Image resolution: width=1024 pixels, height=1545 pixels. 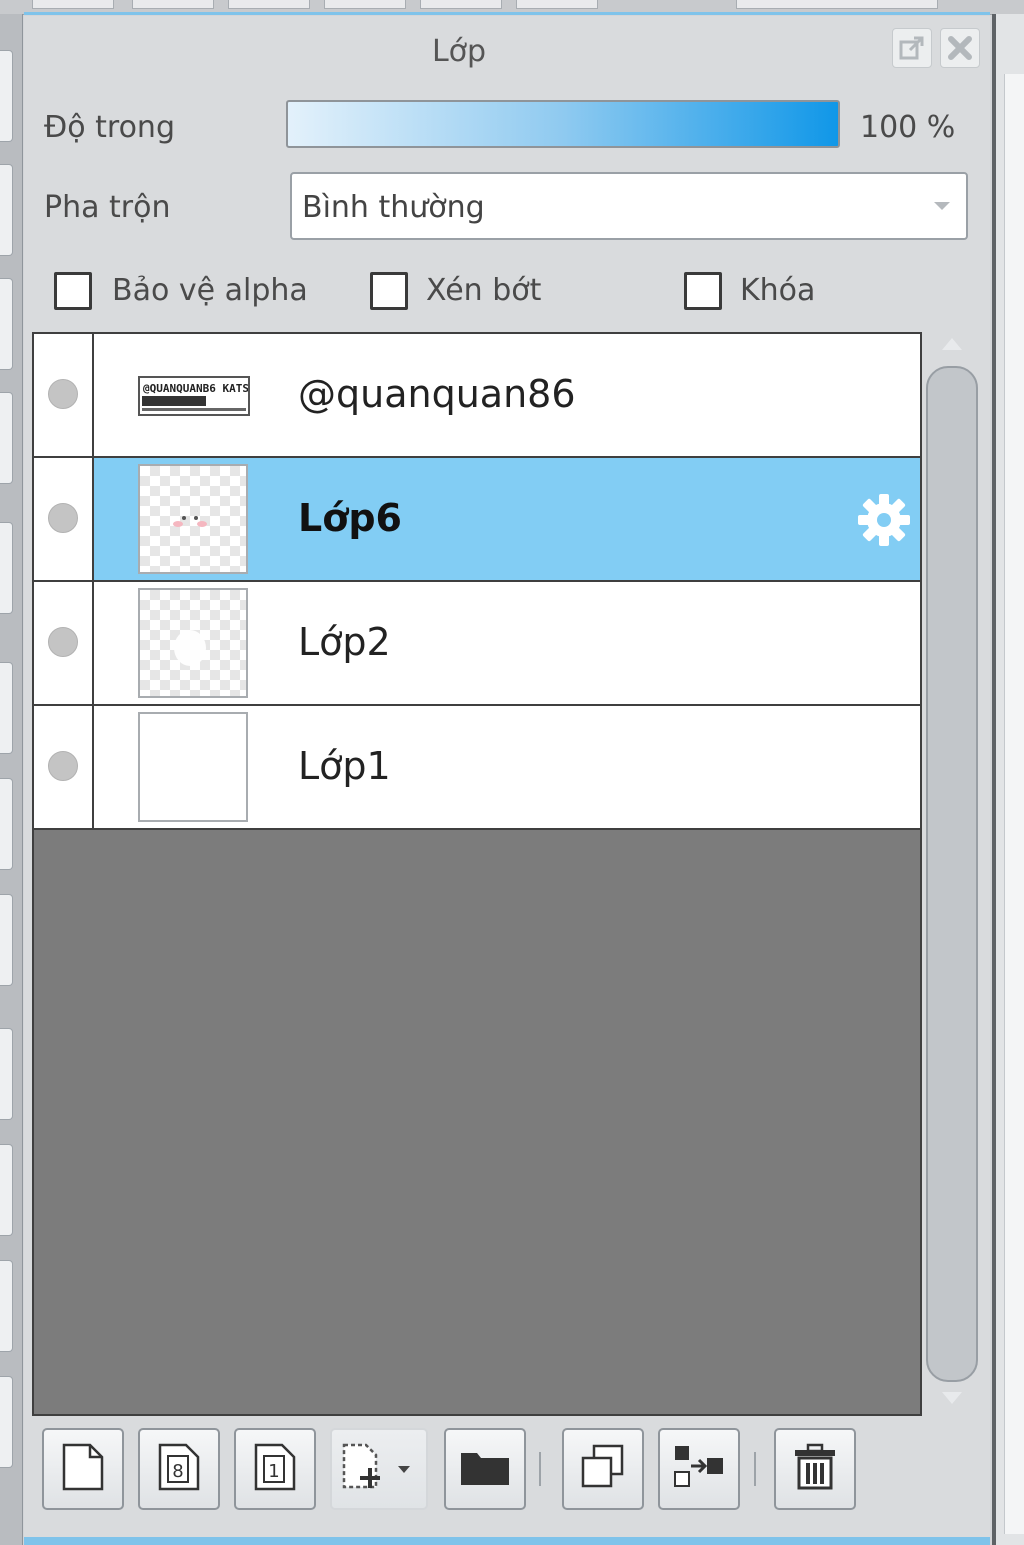 What do you see at coordinates (908, 127) in the screenshot?
I see `opacity-value: 100 %` at bounding box center [908, 127].